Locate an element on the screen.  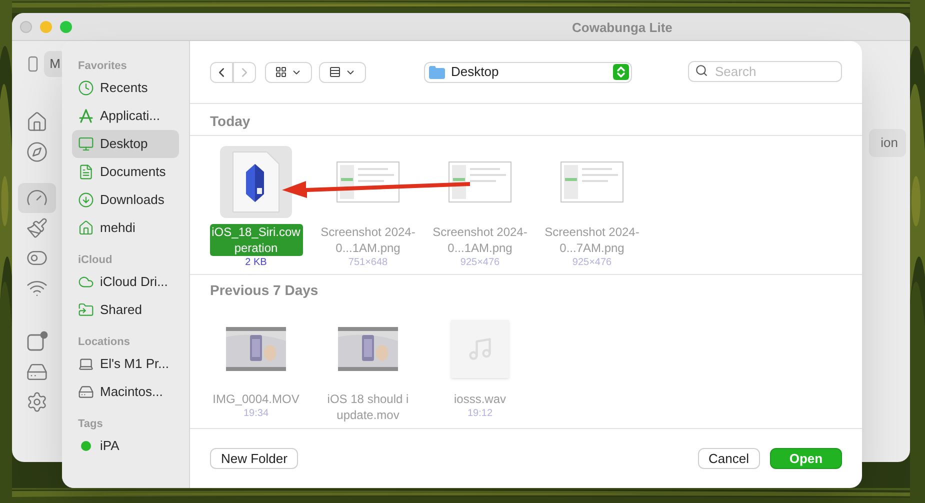
gear-icon is located at coordinates (37, 401).